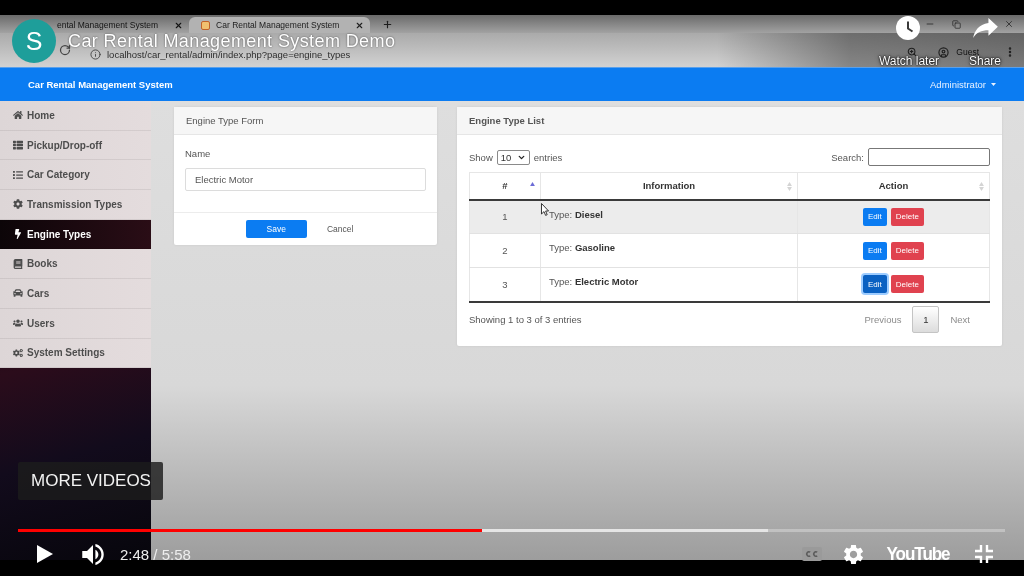 This screenshot has height=576, width=1024. What do you see at coordinates (75, 234) in the screenshot?
I see `sidebar-item: Engine Types` at bounding box center [75, 234].